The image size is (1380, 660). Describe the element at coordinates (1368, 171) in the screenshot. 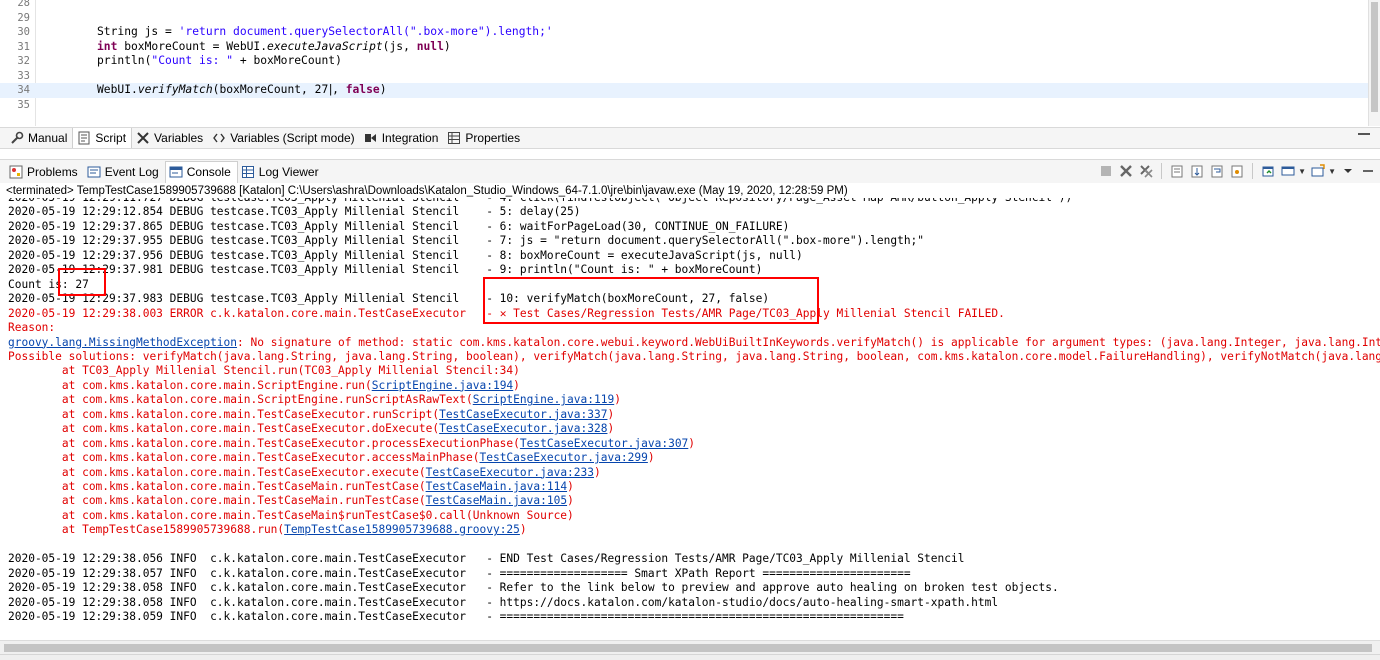

I see `minimize-panel-icon` at that location.